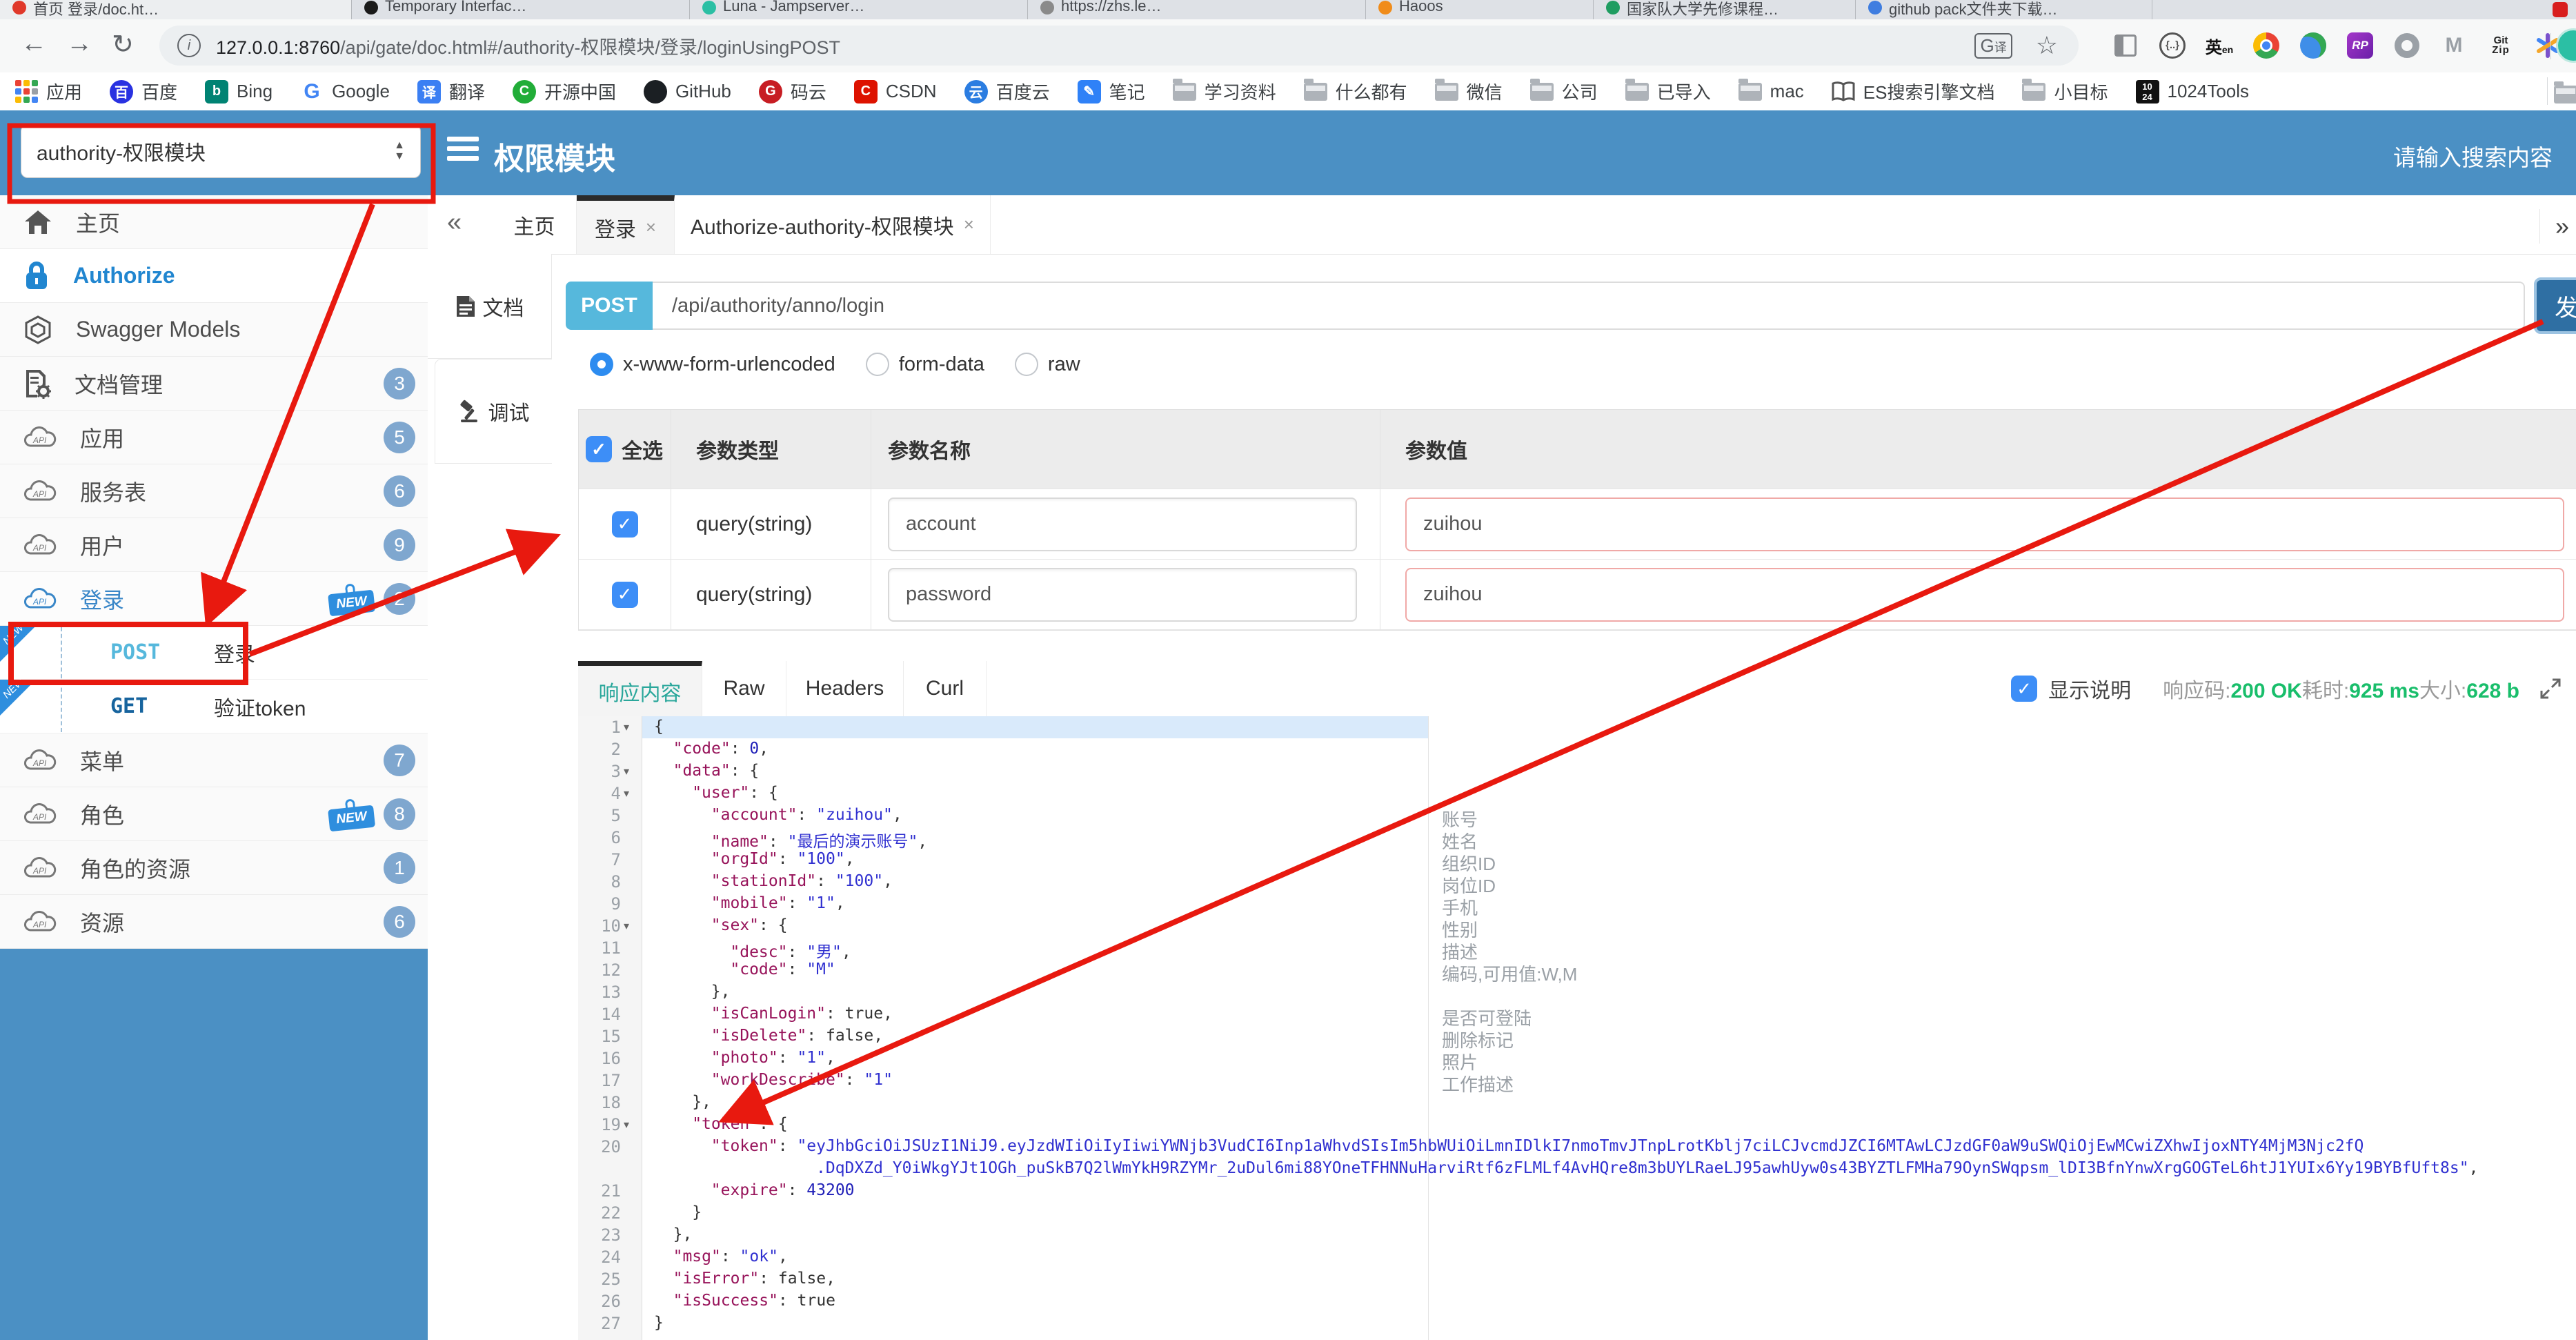 This screenshot has height=1340, width=2576. Describe the element at coordinates (564, 92) in the screenshot. I see `bookmark-item: C 开源中国` at that location.